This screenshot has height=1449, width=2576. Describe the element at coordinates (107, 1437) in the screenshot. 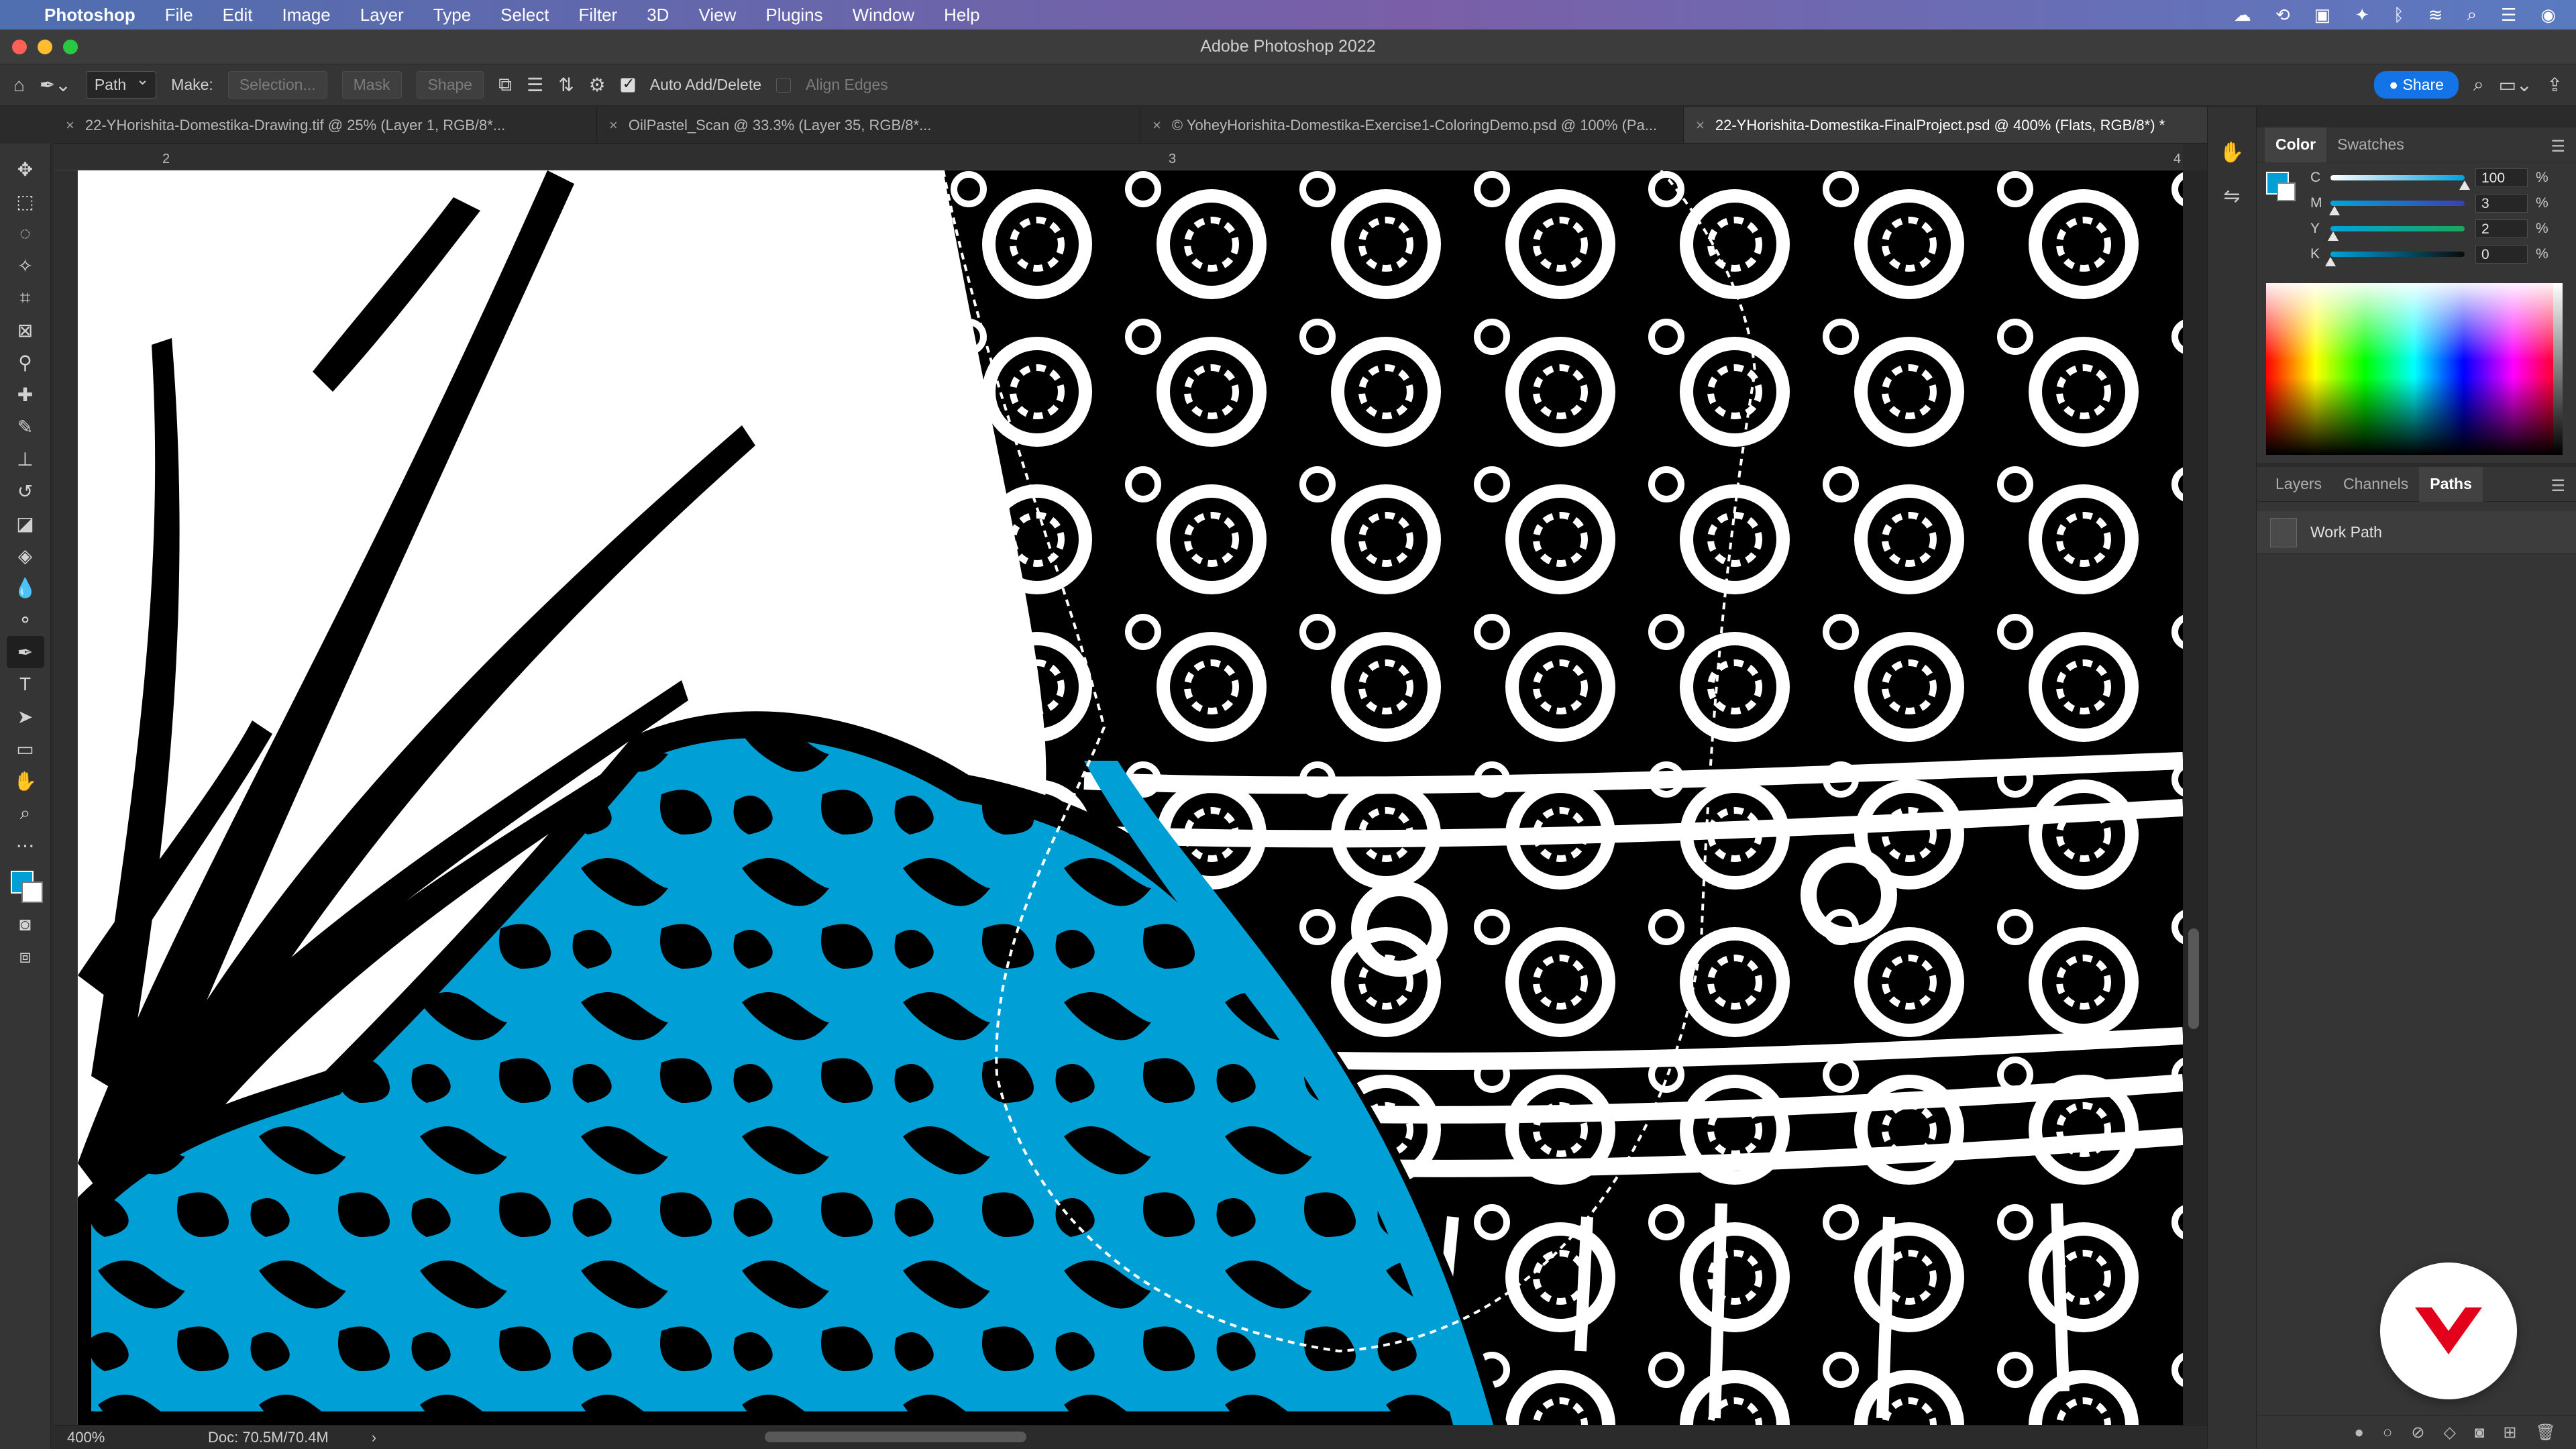

I see `zoom-level: 400%` at that location.